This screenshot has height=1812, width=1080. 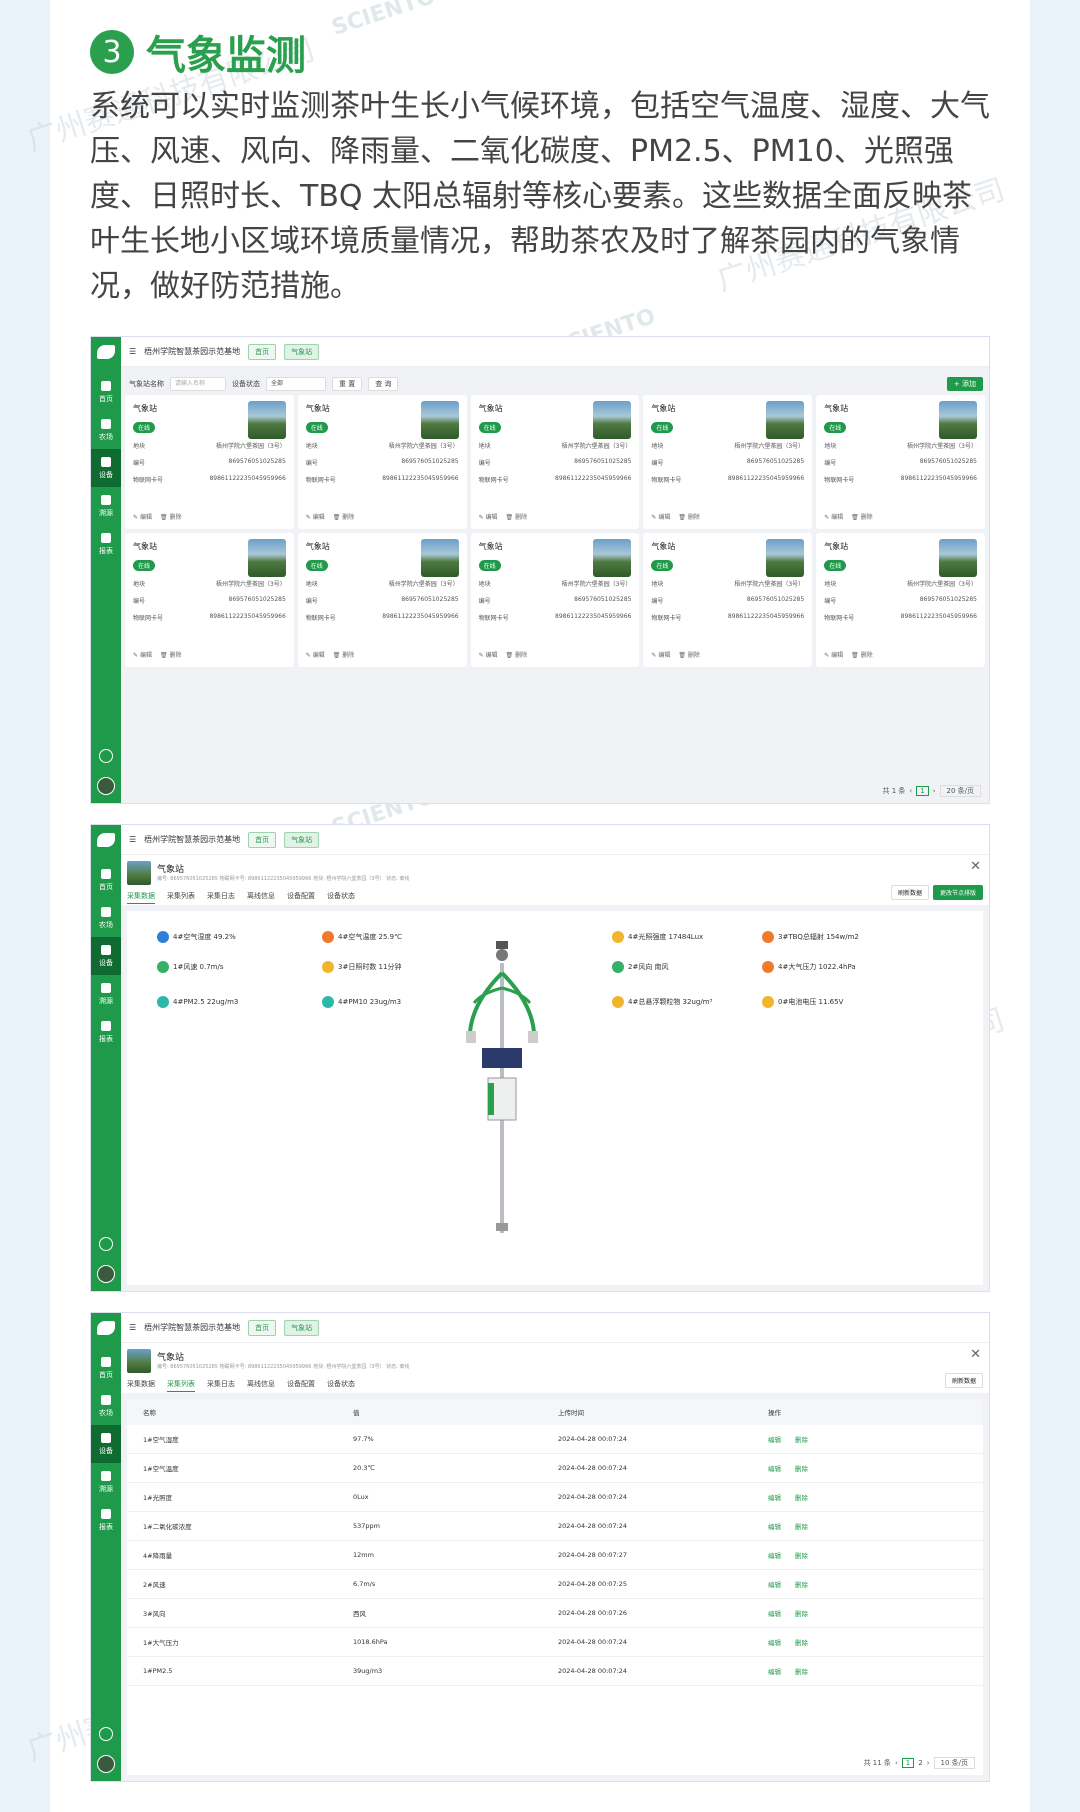 I want to click on page-size-select: 10 条/页, so click(x=954, y=1763).